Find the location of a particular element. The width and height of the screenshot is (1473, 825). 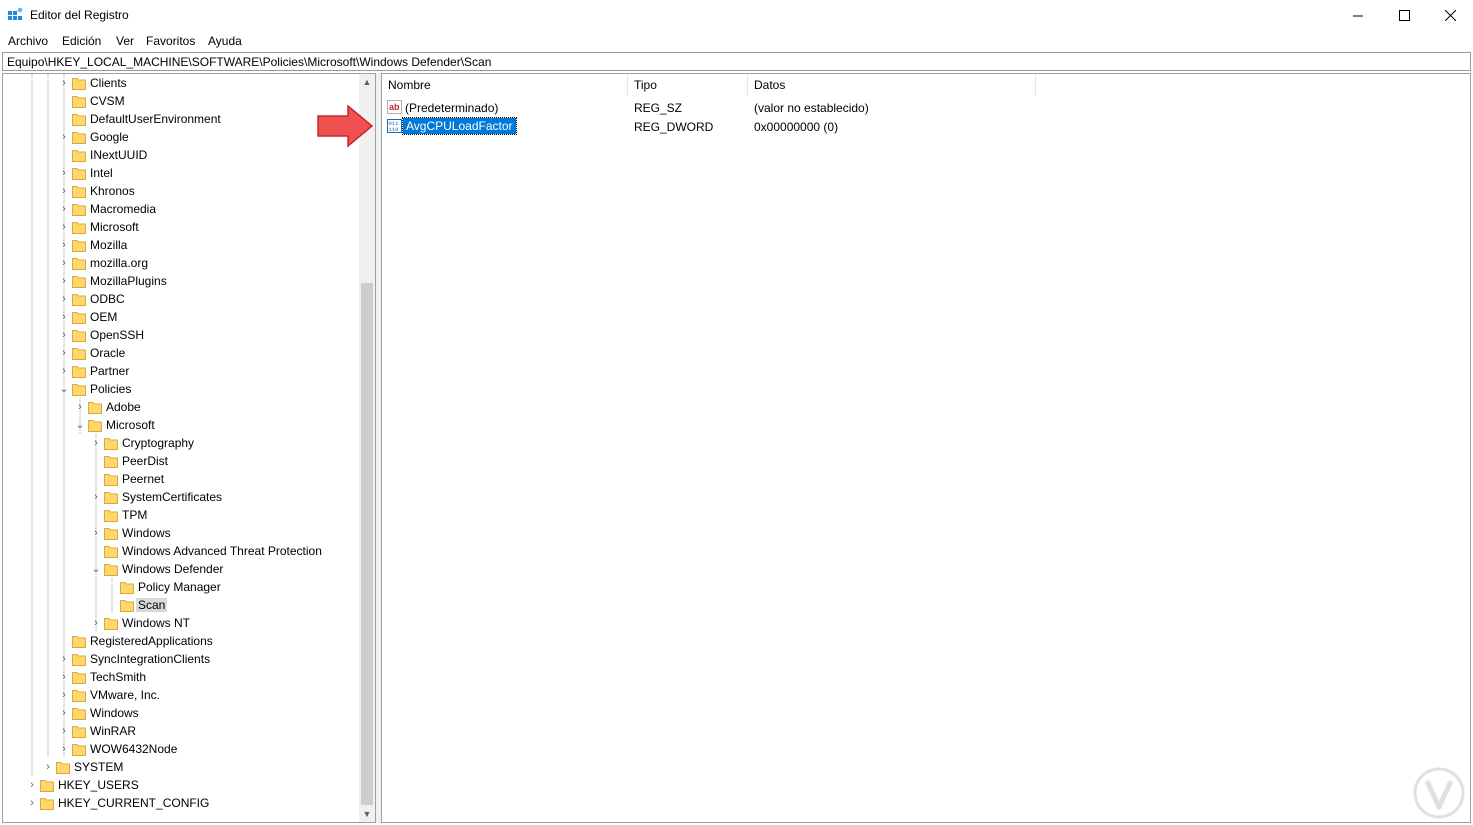

tree-node: Policy Manager is located at coordinates (181, 587).